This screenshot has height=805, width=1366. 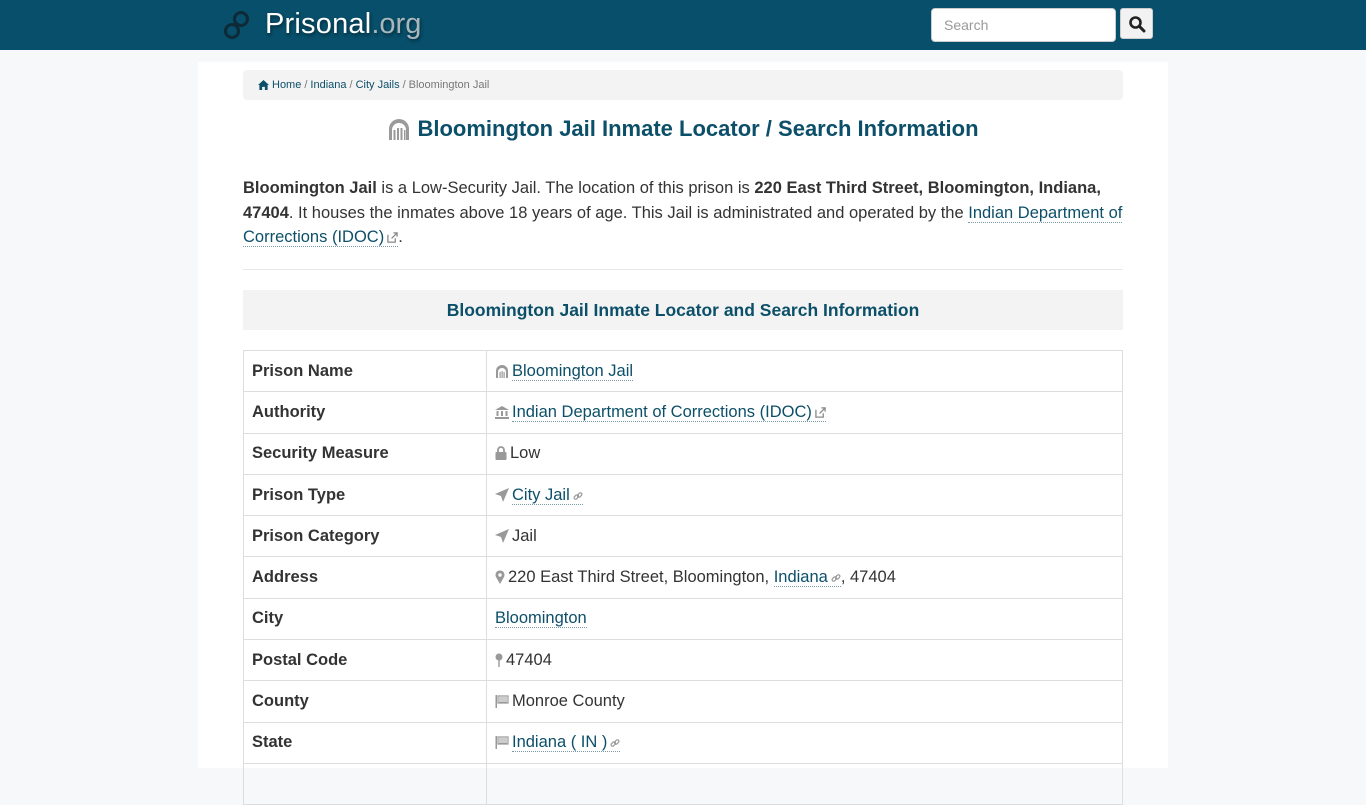 I want to click on handcuffs-icon, so click(x=236, y=24).